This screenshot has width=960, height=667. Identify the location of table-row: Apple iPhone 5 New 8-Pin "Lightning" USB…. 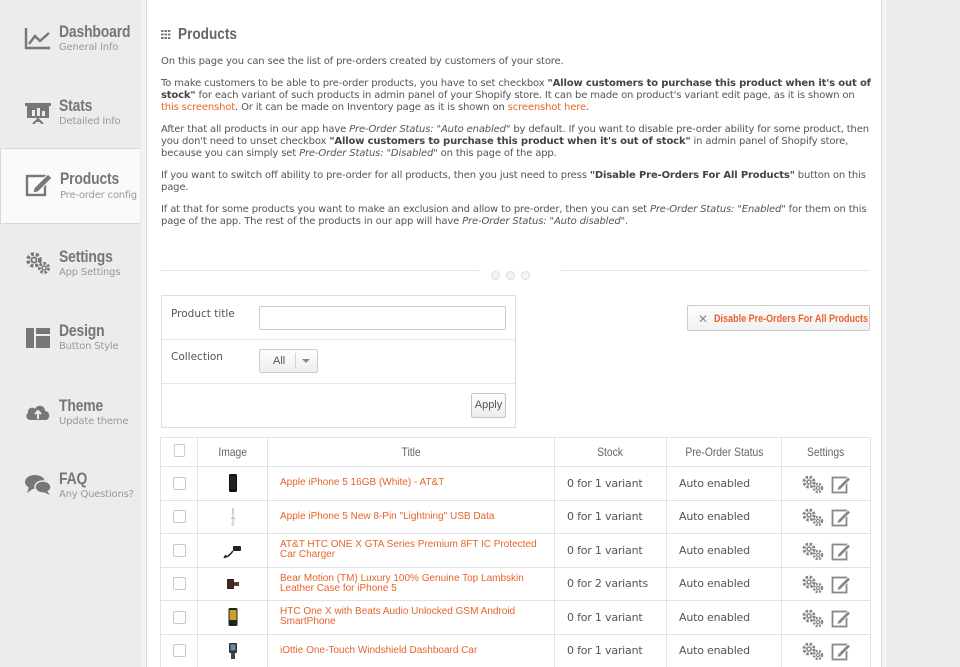
(515, 516).